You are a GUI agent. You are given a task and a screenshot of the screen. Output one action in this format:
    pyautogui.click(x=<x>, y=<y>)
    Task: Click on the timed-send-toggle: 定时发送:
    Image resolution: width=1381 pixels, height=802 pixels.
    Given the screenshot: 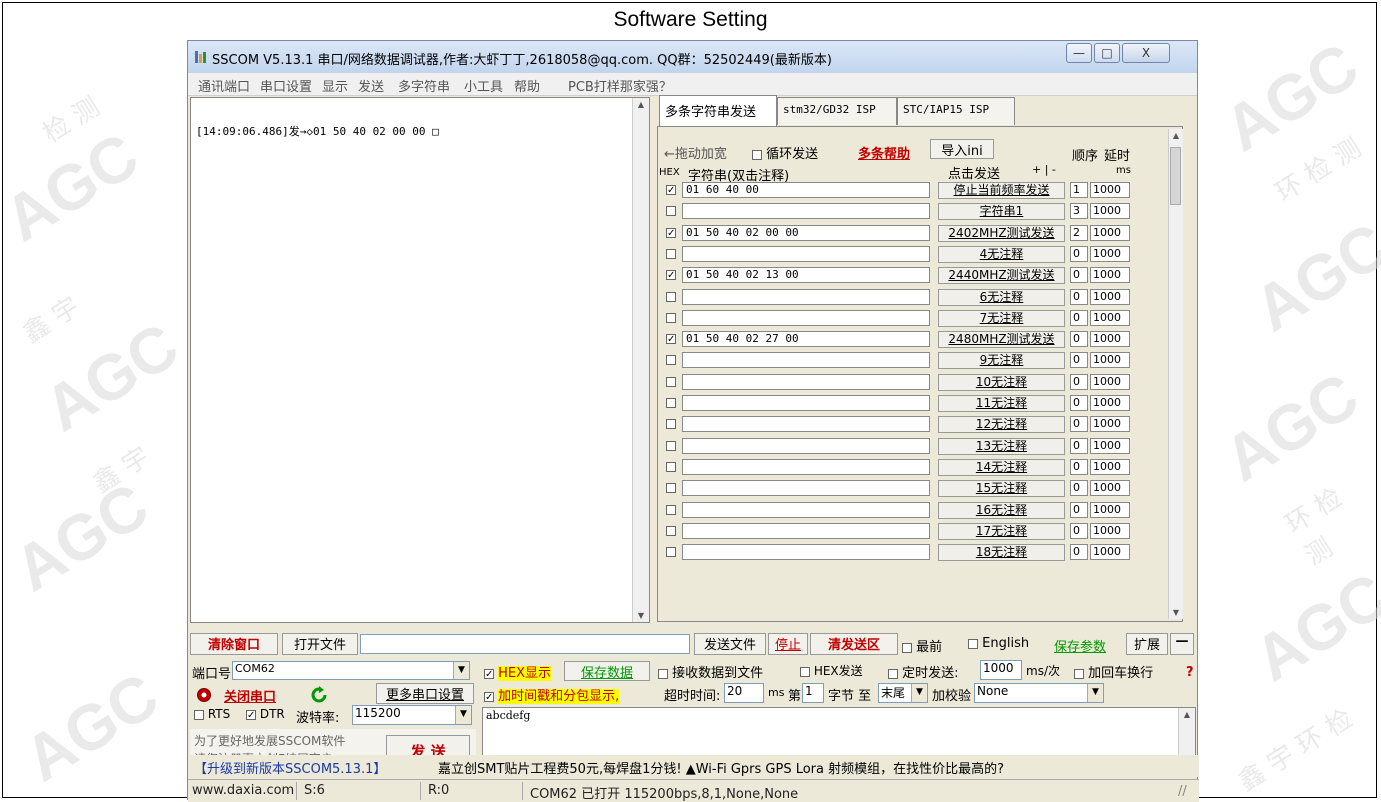 What is the action you would take?
    pyautogui.click(x=923, y=671)
    